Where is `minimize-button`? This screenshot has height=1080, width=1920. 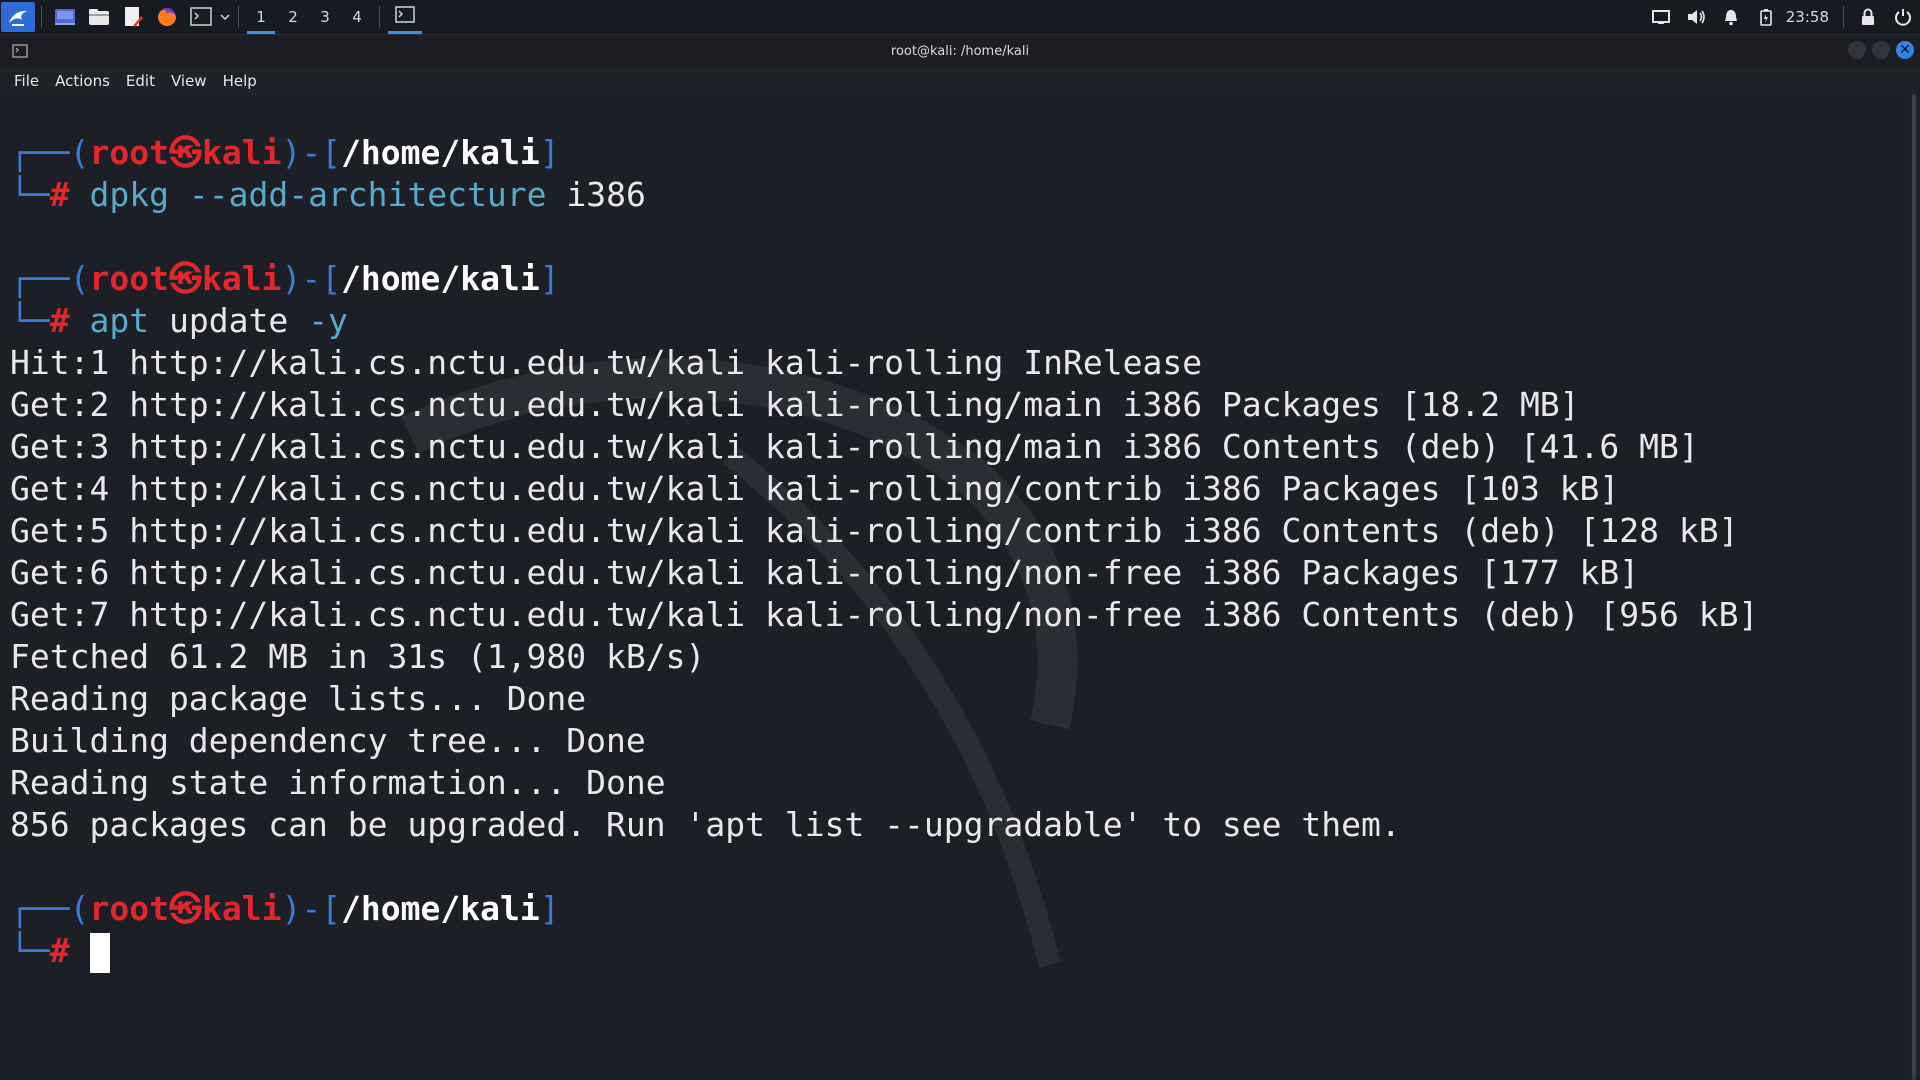
minimize-button is located at coordinates (1857, 50).